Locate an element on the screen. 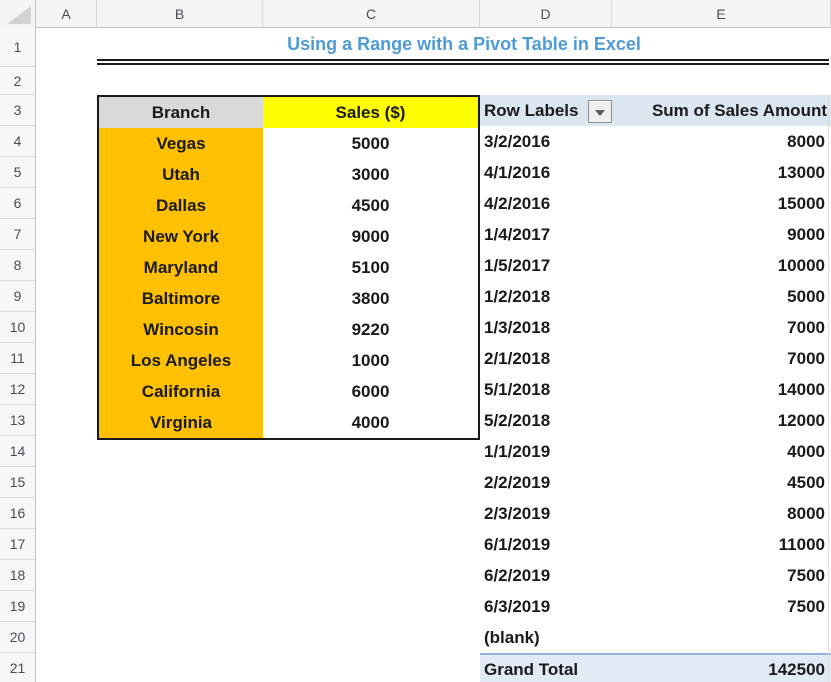 Image resolution: width=831 pixels, height=682 pixels. pivot-row-label-cell: 4/2/2016 is located at coordinates (546, 203).